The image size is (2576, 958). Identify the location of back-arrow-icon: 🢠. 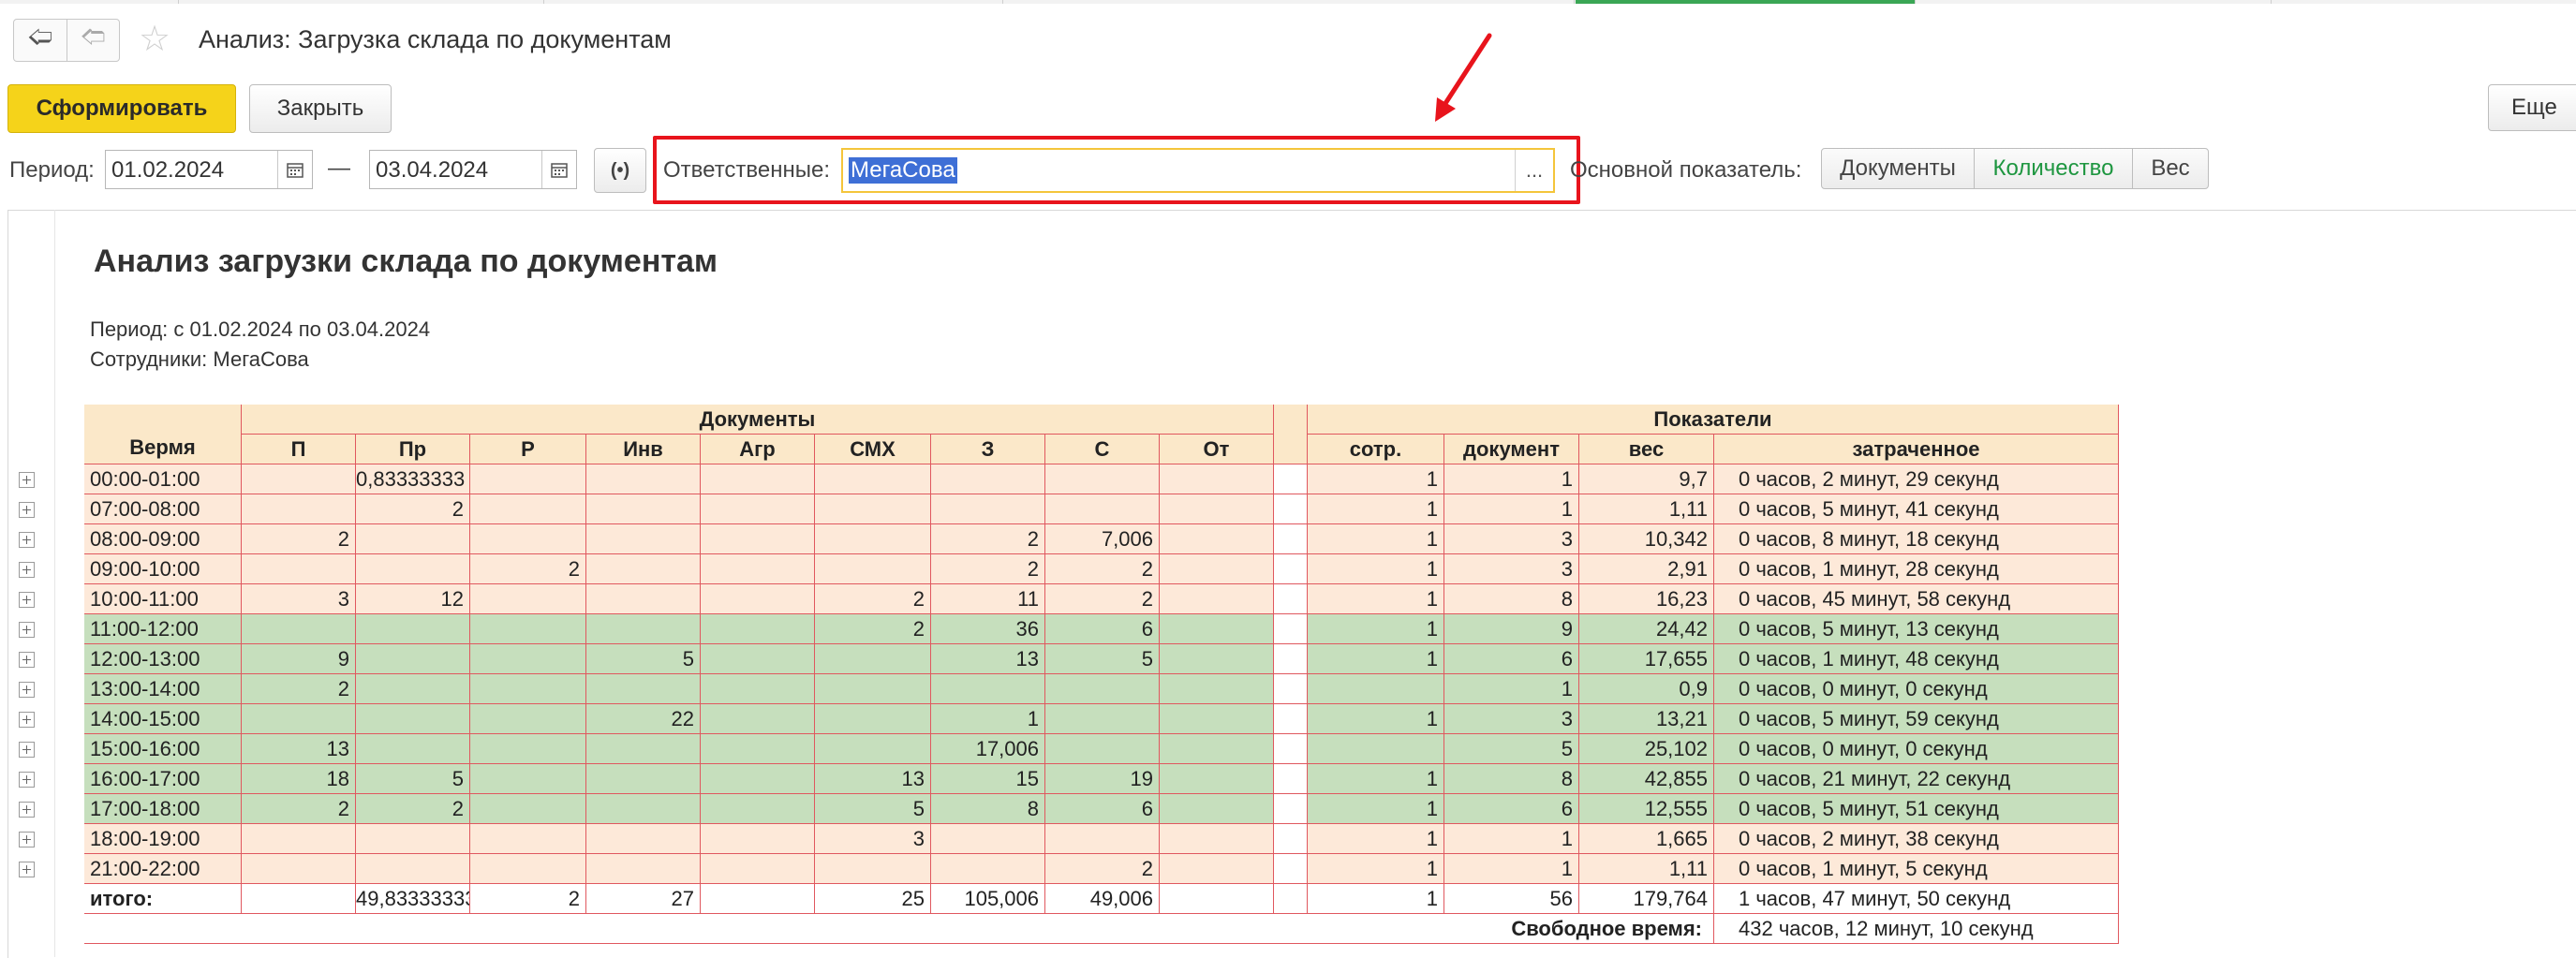
(40, 40).